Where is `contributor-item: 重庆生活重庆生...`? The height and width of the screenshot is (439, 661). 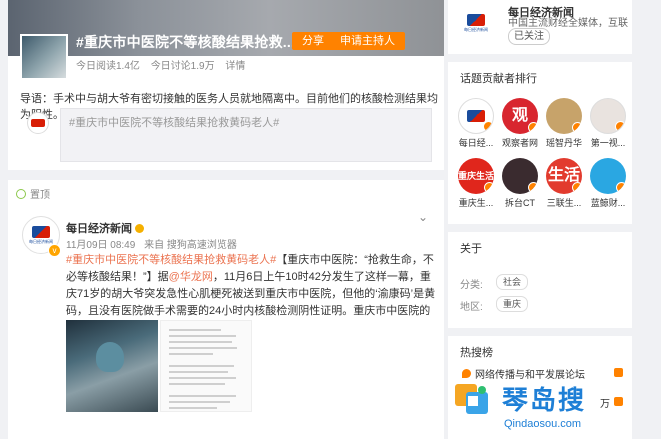 contributor-item: 重庆生活重庆生... is located at coordinates (476, 183).